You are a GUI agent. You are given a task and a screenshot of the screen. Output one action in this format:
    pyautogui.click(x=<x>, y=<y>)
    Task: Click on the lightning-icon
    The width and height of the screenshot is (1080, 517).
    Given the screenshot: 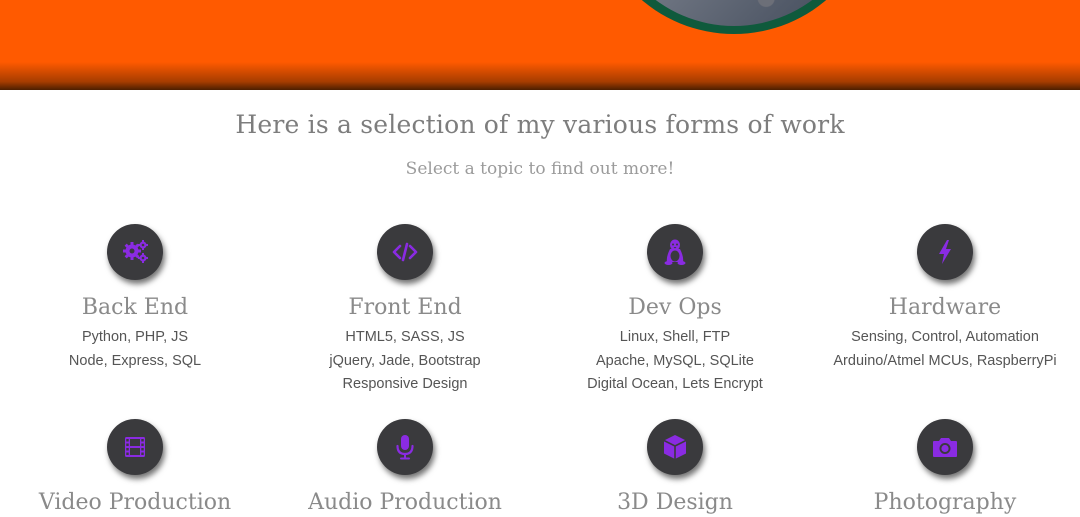 What is the action you would take?
    pyautogui.click(x=945, y=252)
    